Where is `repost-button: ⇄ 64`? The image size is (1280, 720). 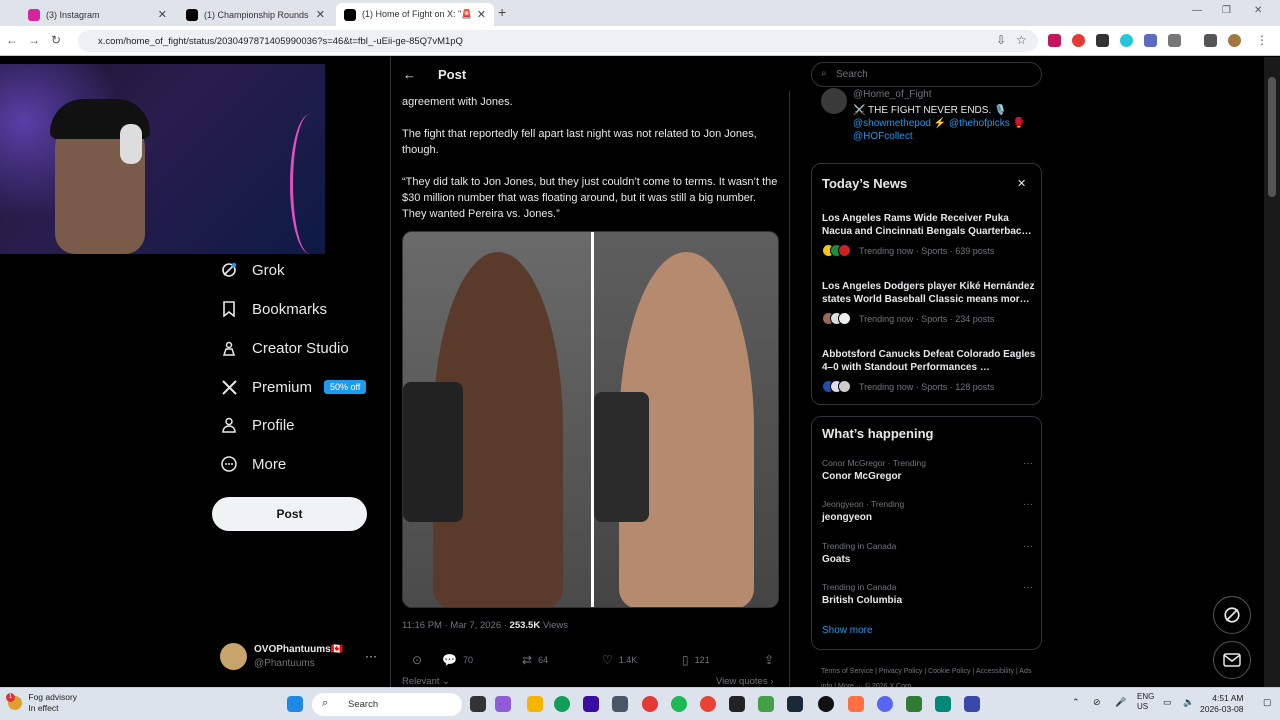
repost-button: ⇄ 64 is located at coordinates (535, 660).